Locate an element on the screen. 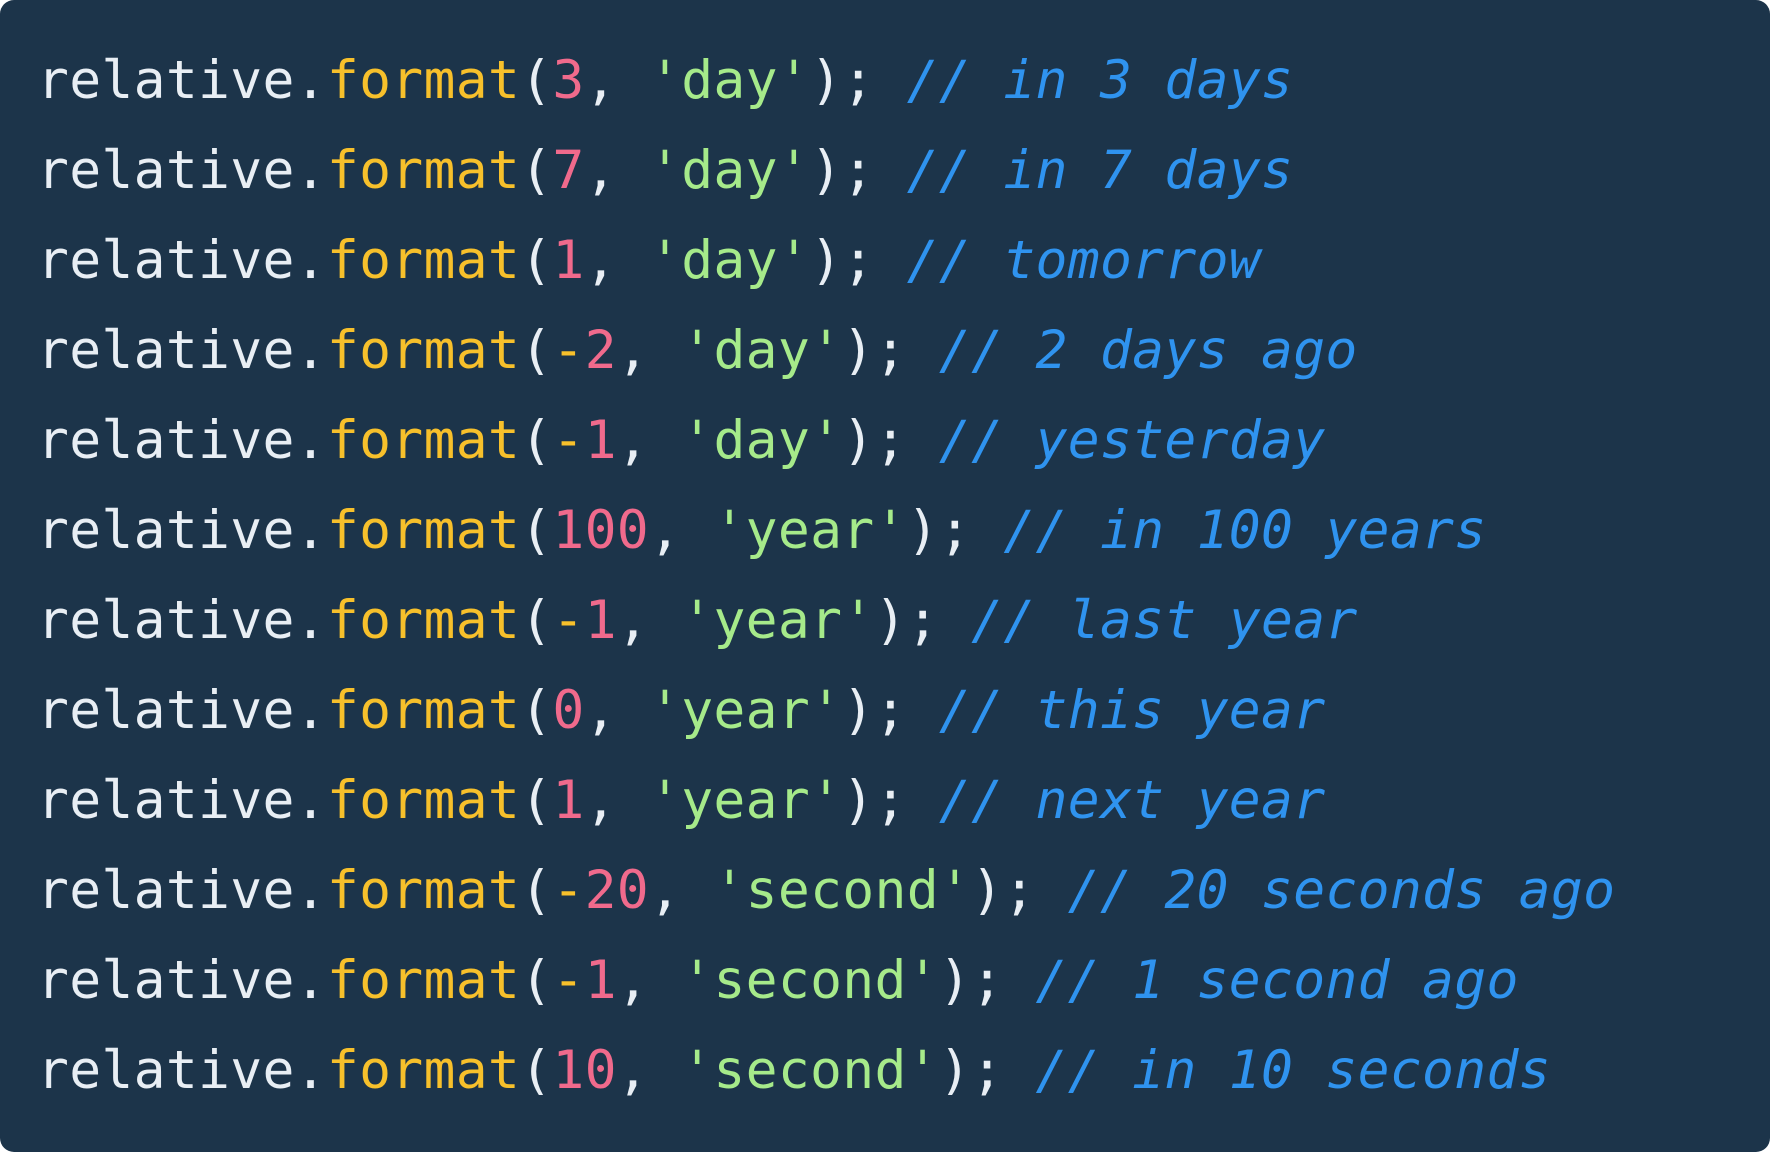 The height and width of the screenshot is (1152, 1770). number-literal: 7 is located at coordinates (568, 170).